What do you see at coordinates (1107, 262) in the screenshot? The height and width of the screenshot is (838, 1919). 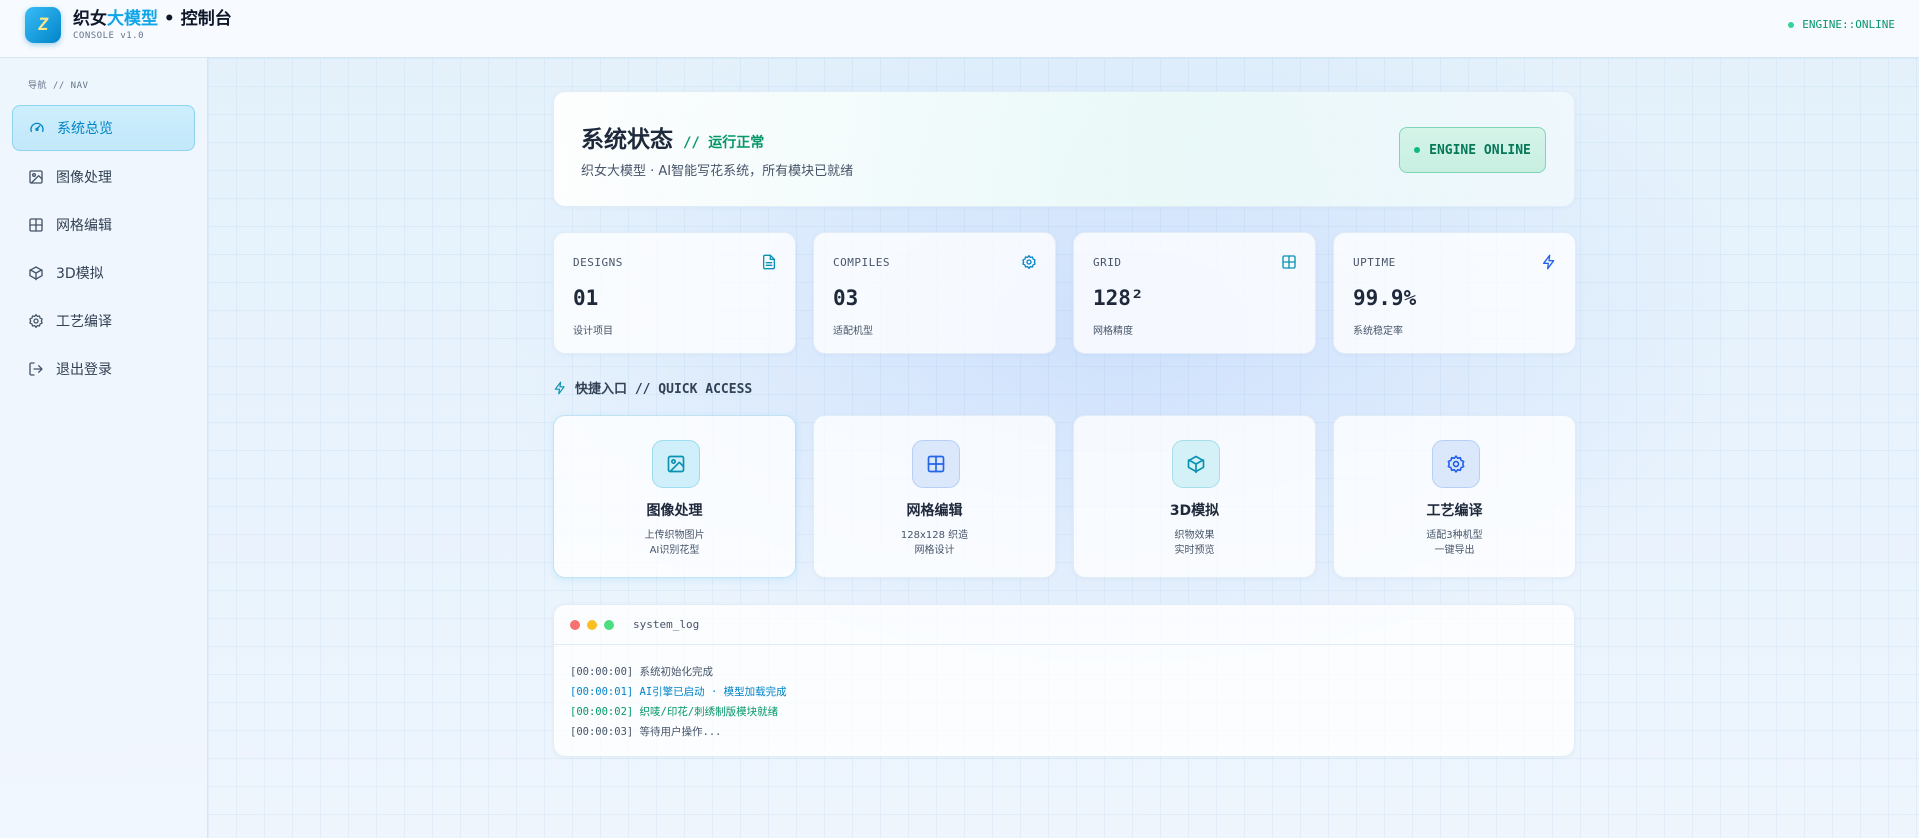 I see `stat-label: GRID` at bounding box center [1107, 262].